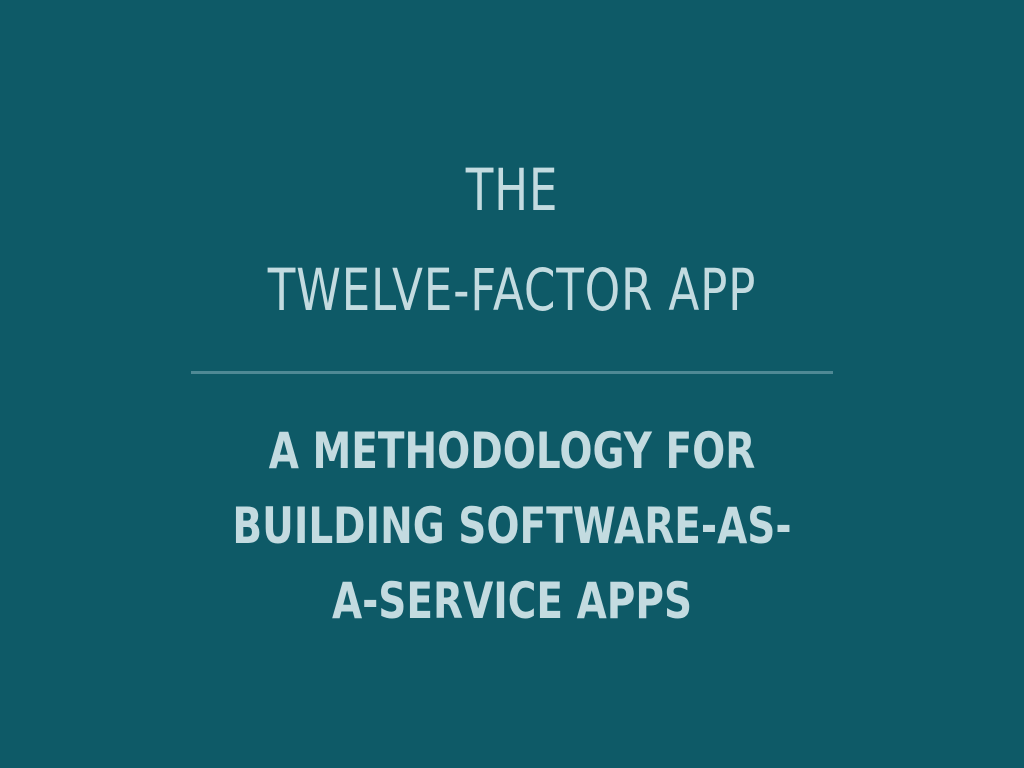  I want to click on subtitle-line-2: BUILDING SOFTWARE-AS-, so click(512, 526).